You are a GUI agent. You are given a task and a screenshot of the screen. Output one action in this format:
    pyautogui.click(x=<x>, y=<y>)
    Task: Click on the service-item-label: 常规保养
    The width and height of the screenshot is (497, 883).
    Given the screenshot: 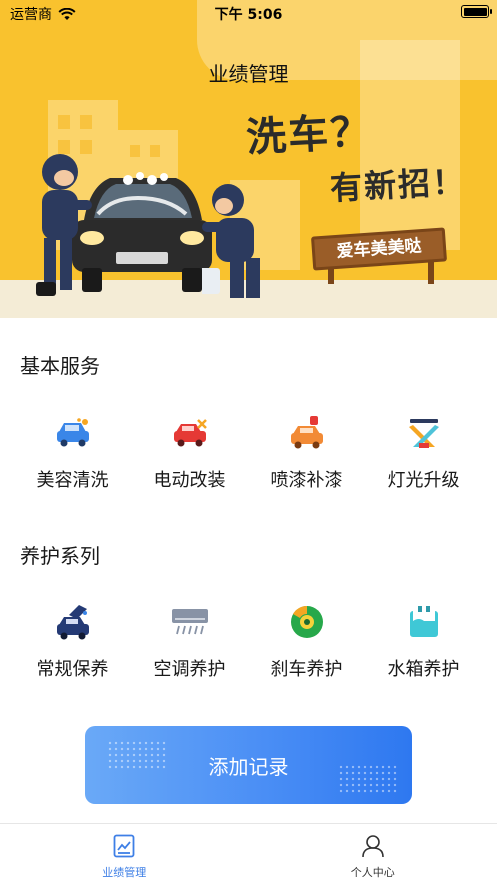 What is the action you would take?
    pyautogui.click(x=72, y=669)
    